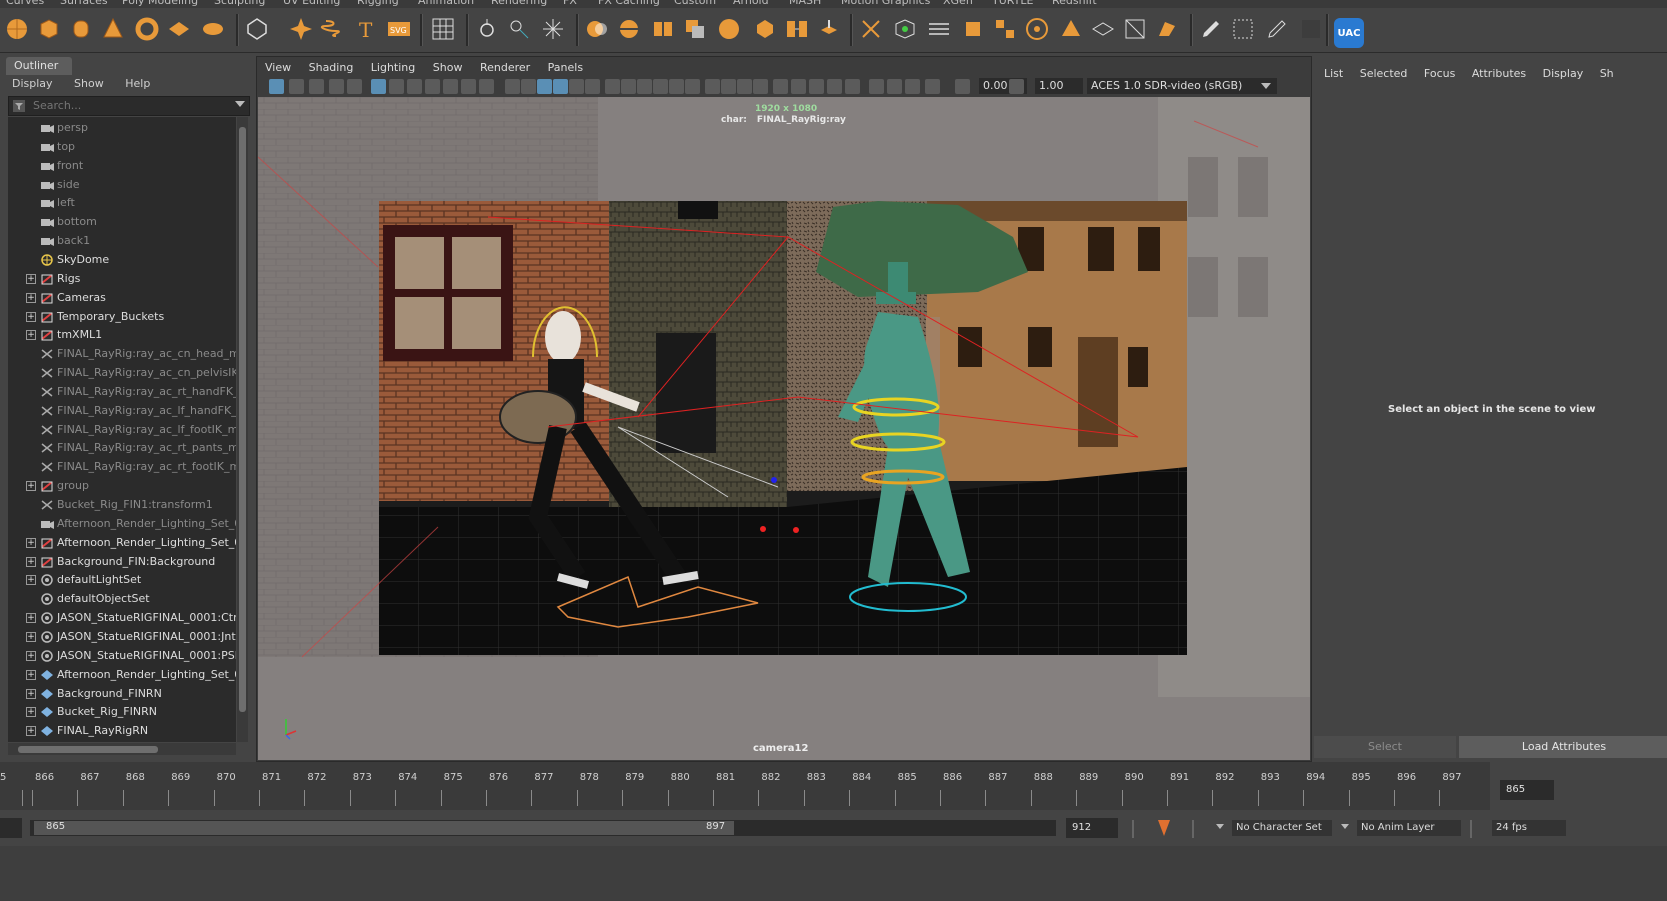 The image size is (1667, 901). What do you see at coordinates (399, 29) in the screenshot?
I see `svg-icon: SVG` at bounding box center [399, 29].